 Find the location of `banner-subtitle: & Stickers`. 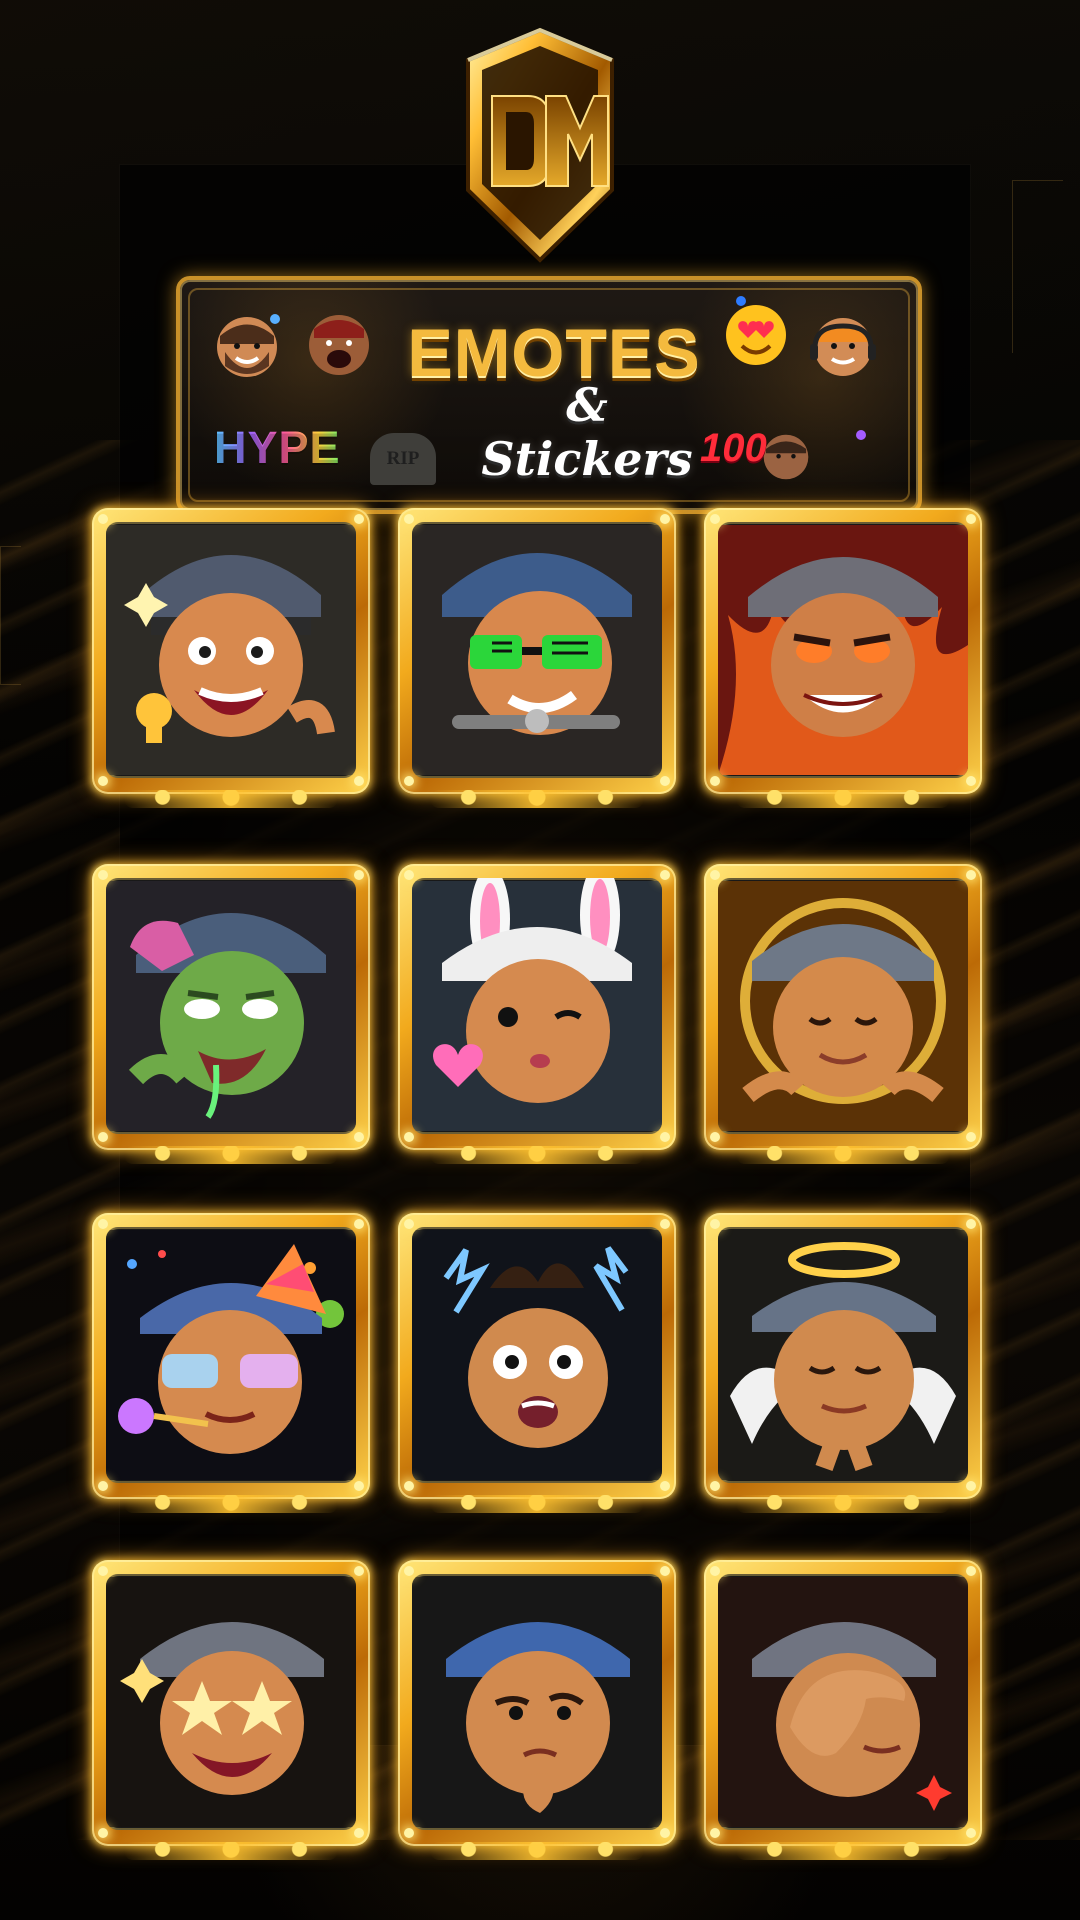

banner-subtitle: & Stickers is located at coordinates (587, 432).